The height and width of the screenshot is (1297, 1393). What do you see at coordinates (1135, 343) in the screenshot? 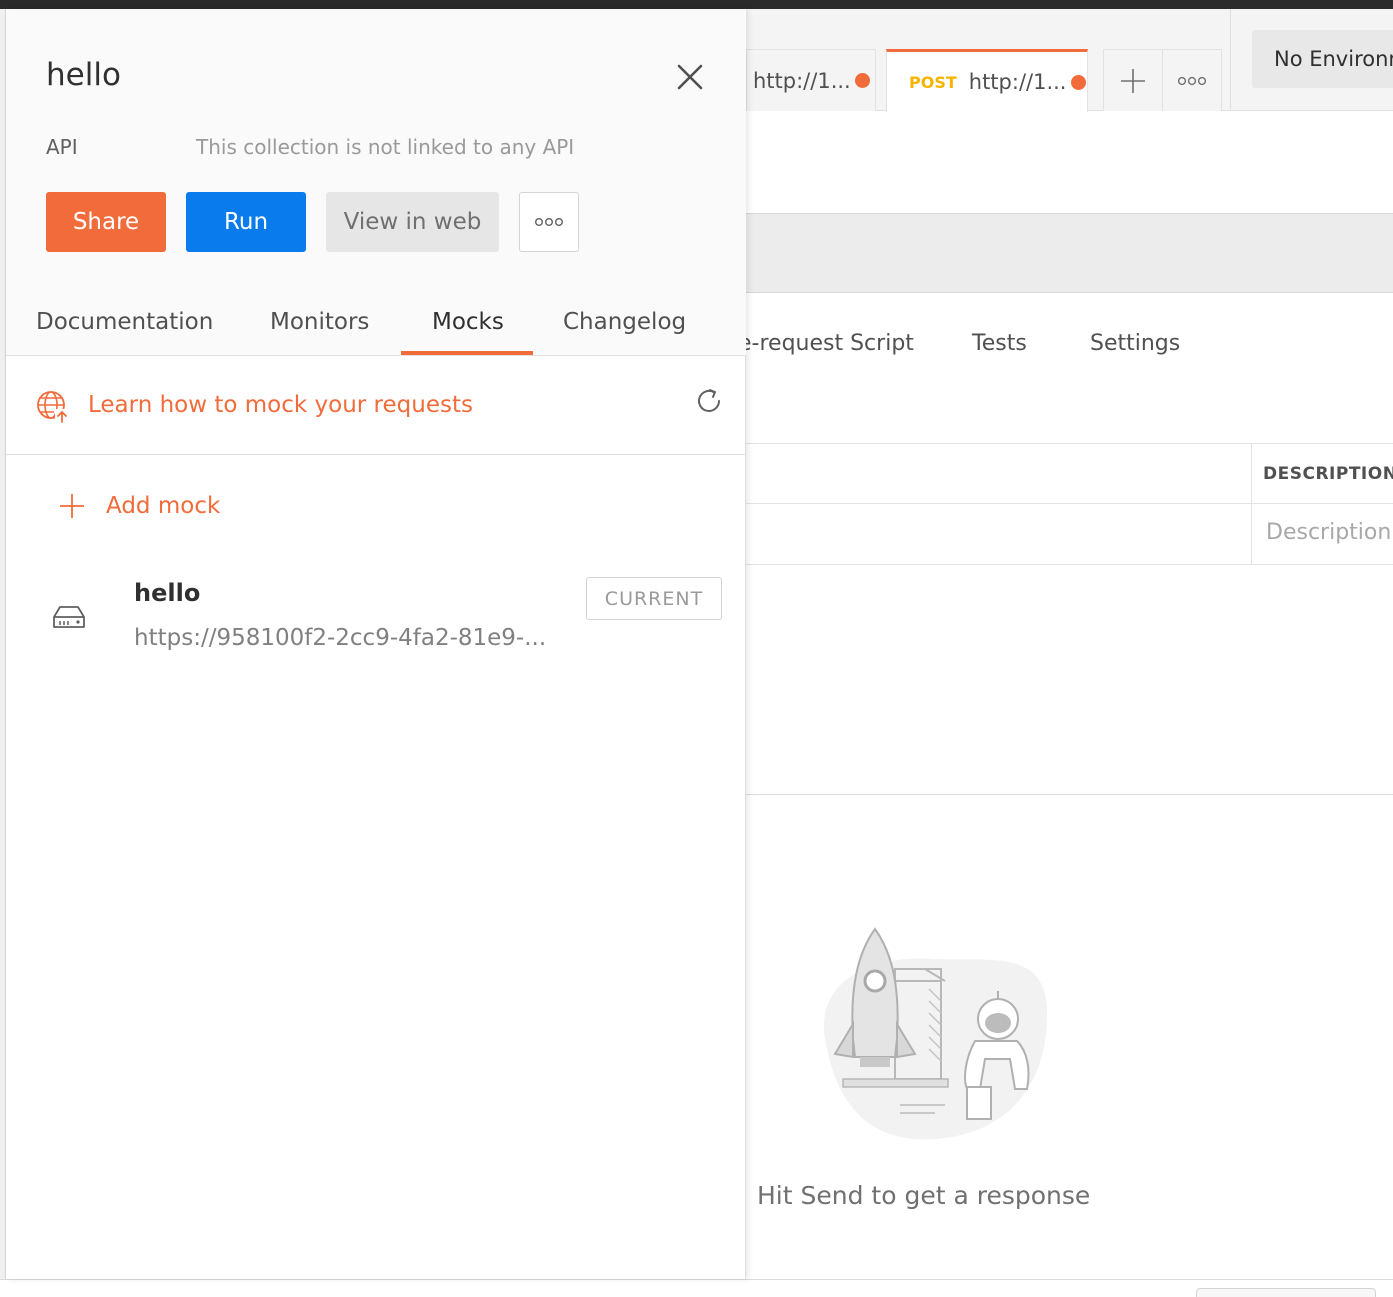
I see `tab-settings: Settings` at bounding box center [1135, 343].